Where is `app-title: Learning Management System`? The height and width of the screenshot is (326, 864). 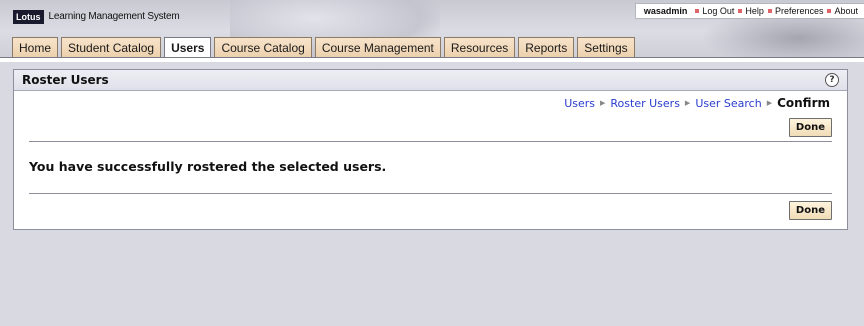
app-title: Learning Management System is located at coordinates (114, 16).